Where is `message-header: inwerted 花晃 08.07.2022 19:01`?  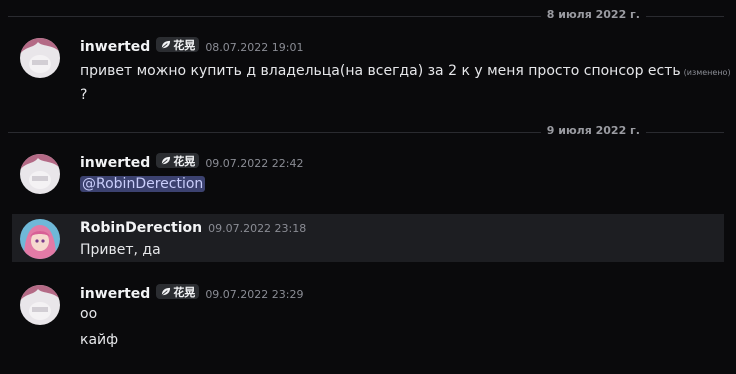 message-header: inwerted 花晃 08.07.2022 19:01 is located at coordinates (192, 46).